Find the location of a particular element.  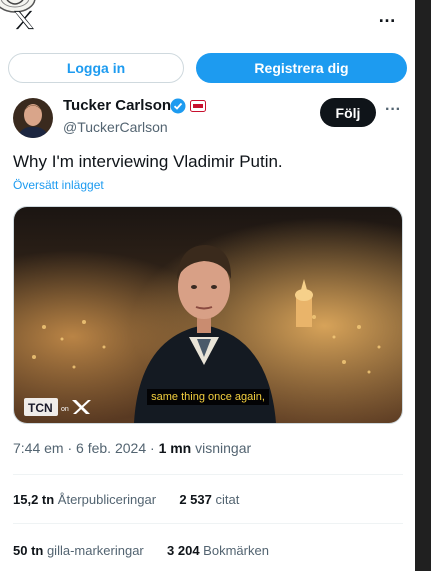

avatar-image is located at coordinates (33, 118).